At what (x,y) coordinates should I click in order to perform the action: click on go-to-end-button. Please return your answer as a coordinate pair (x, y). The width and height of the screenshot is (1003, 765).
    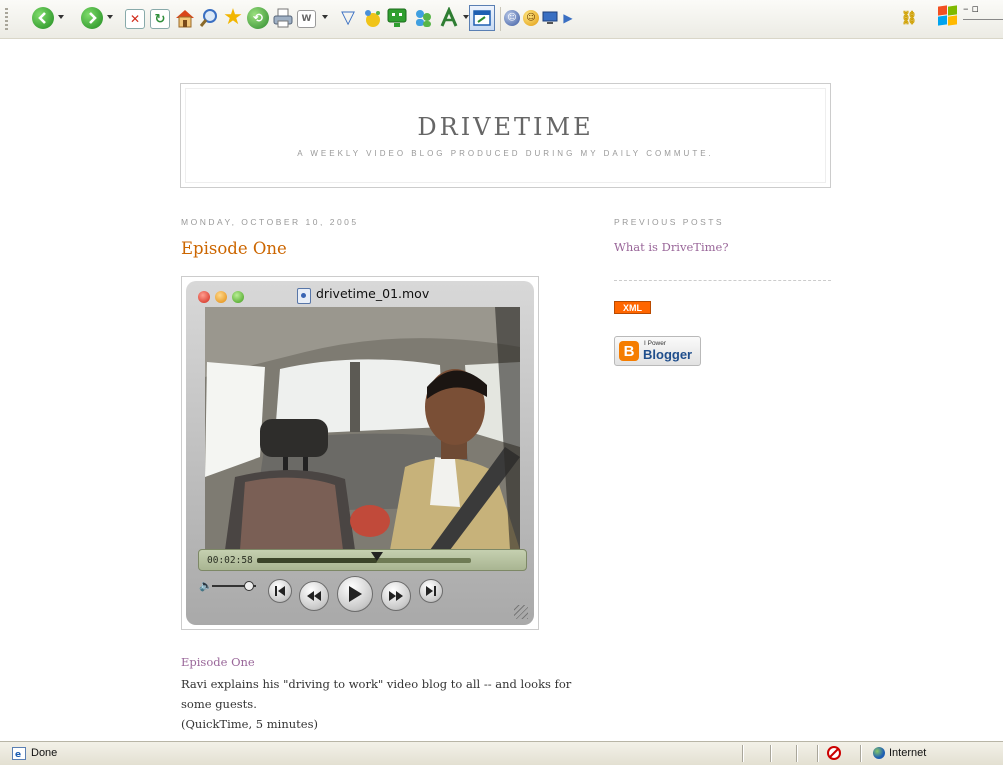
    Looking at the image, I should click on (431, 591).